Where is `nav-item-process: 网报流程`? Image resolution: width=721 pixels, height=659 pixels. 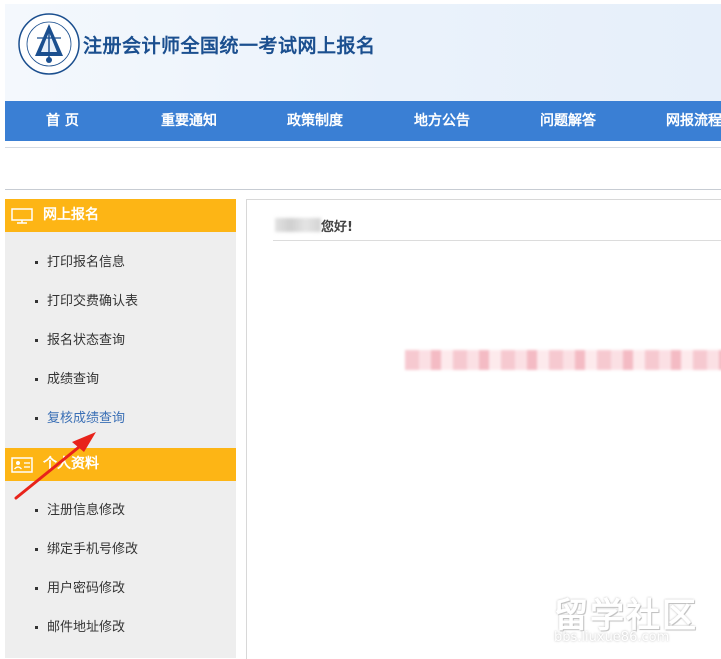 nav-item-process: 网报流程 is located at coordinates (693, 121).